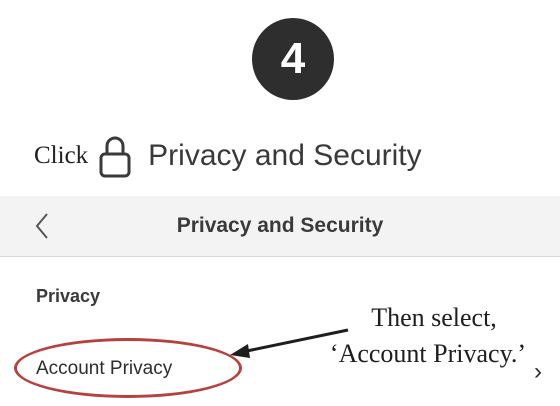 The height and width of the screenshot is (406, 560). I want to click on page-title: Privacy and Security, so click(280, 225).